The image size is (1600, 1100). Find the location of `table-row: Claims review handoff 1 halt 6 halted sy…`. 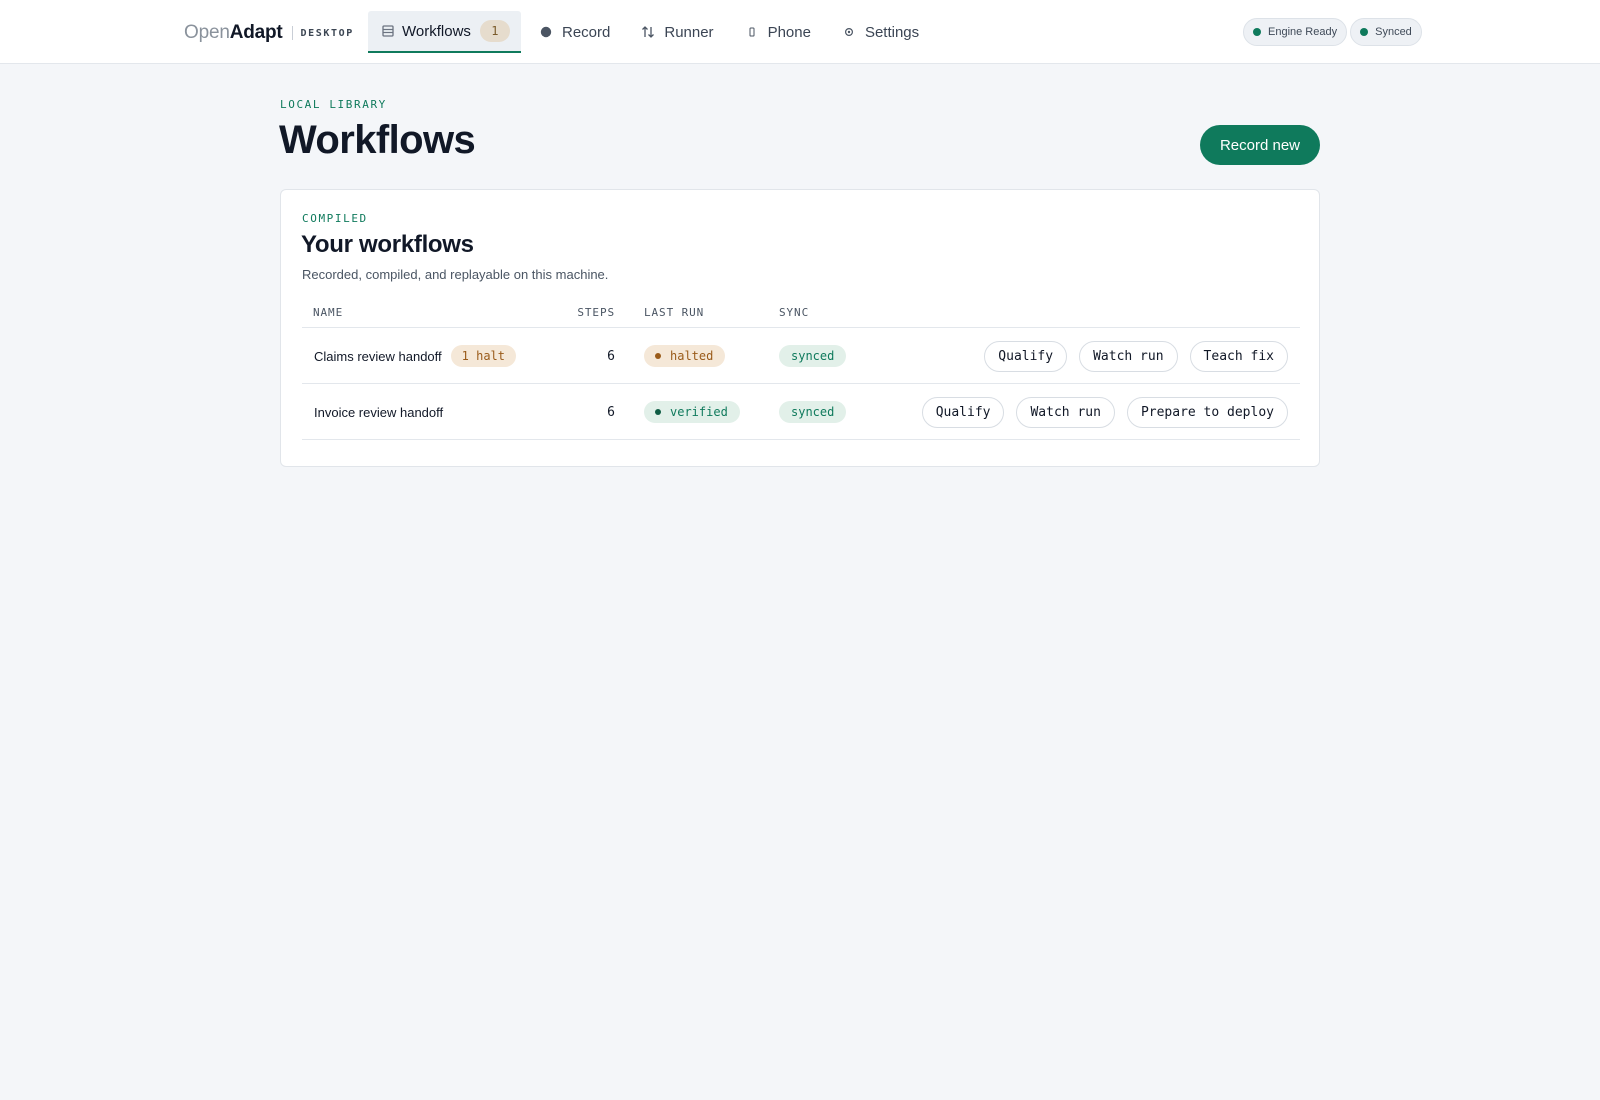

table-row: Claims review handoff 1 halt 6 halted sy… is located at coordinates (801, 356).